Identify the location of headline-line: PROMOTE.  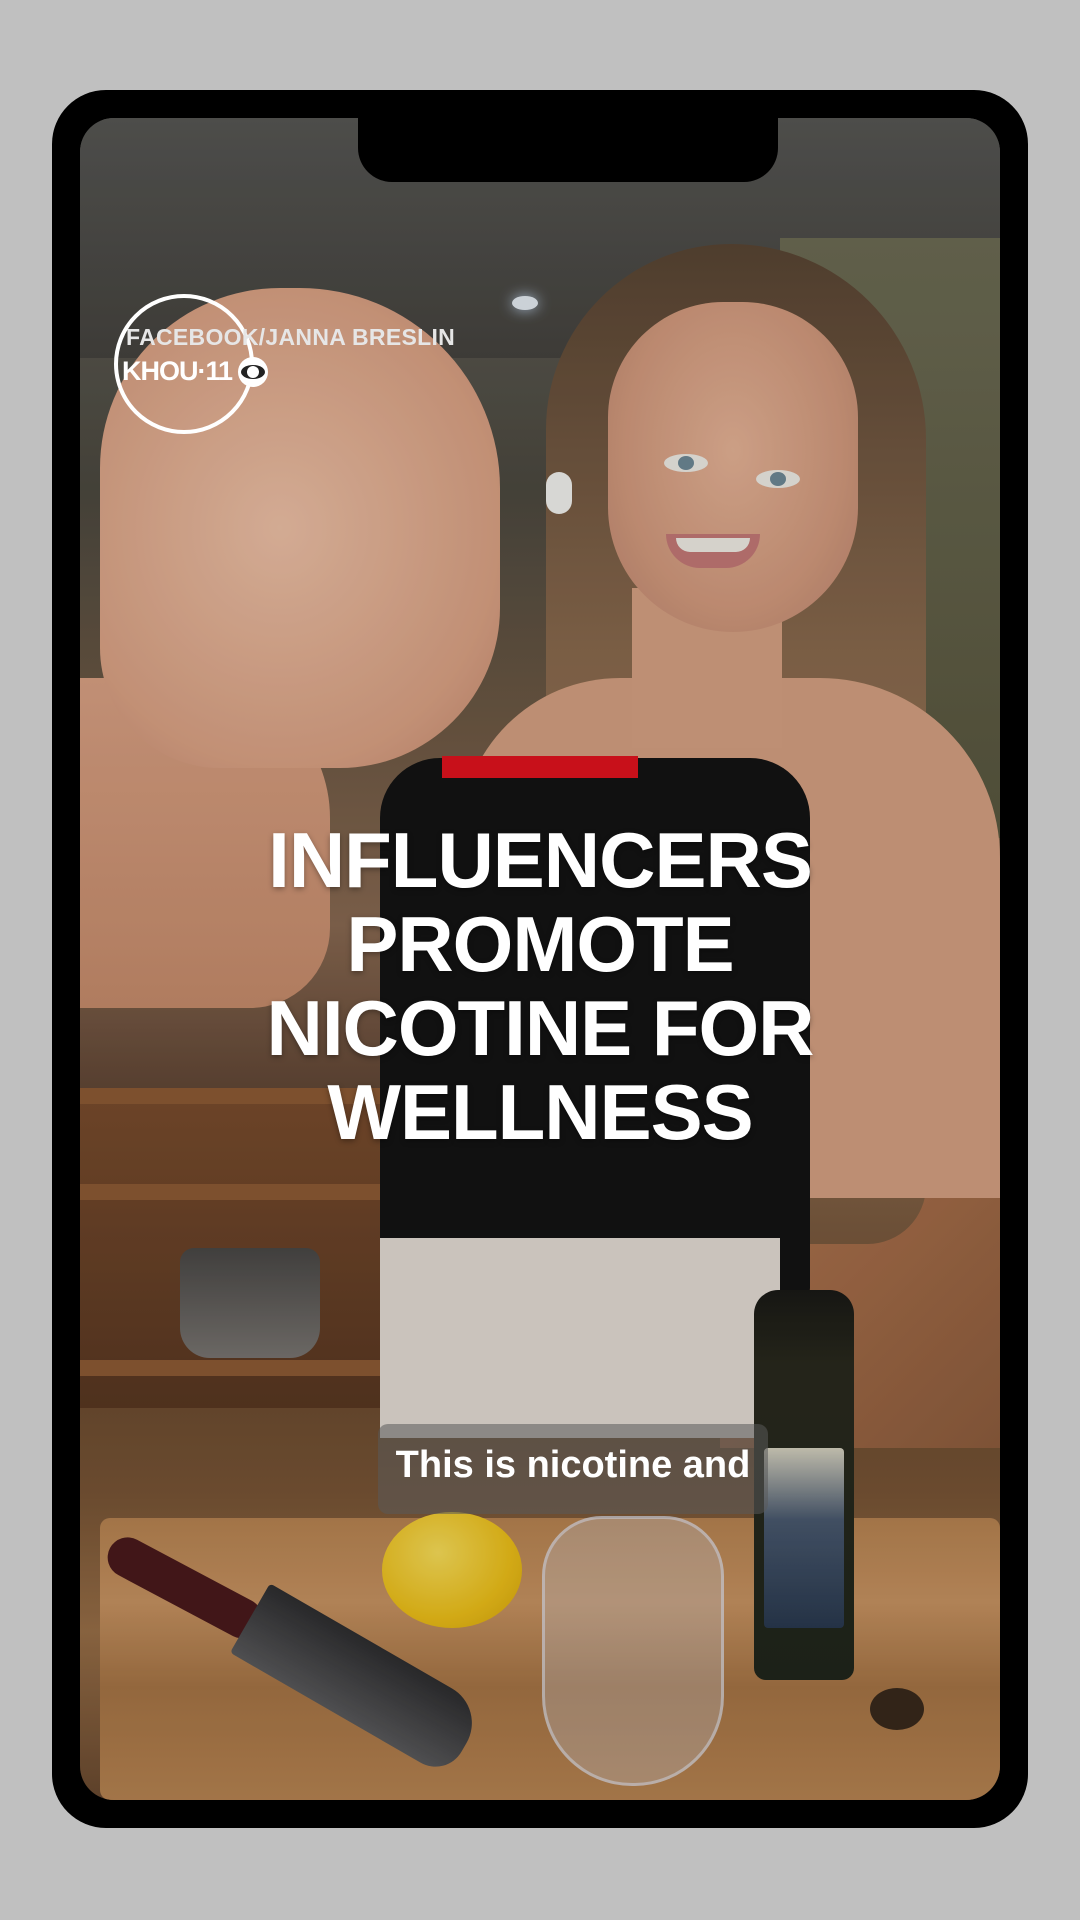
(540, 944).